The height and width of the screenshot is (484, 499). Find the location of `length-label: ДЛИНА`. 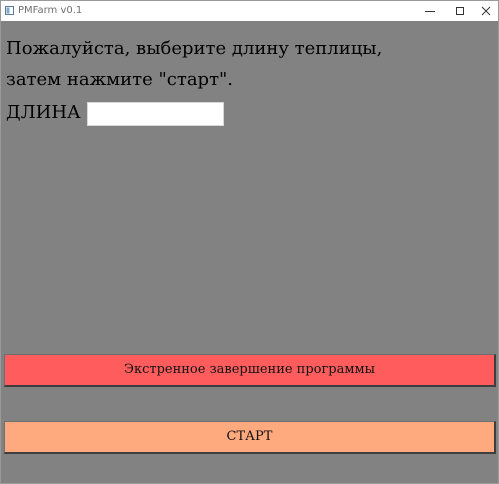

length-label: ДЛИНА is located at coordinates (43, 112).